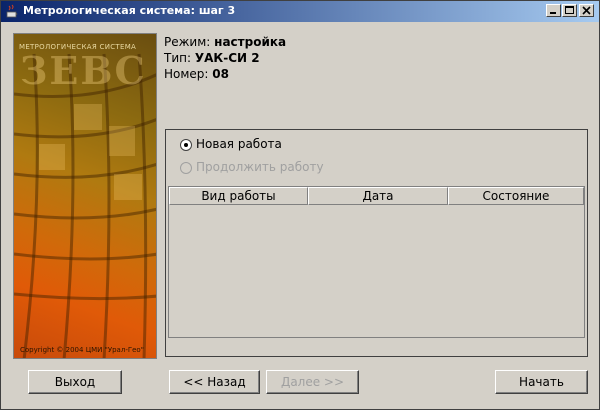  I want to click on mode-value: настройка, so click(250, 42).